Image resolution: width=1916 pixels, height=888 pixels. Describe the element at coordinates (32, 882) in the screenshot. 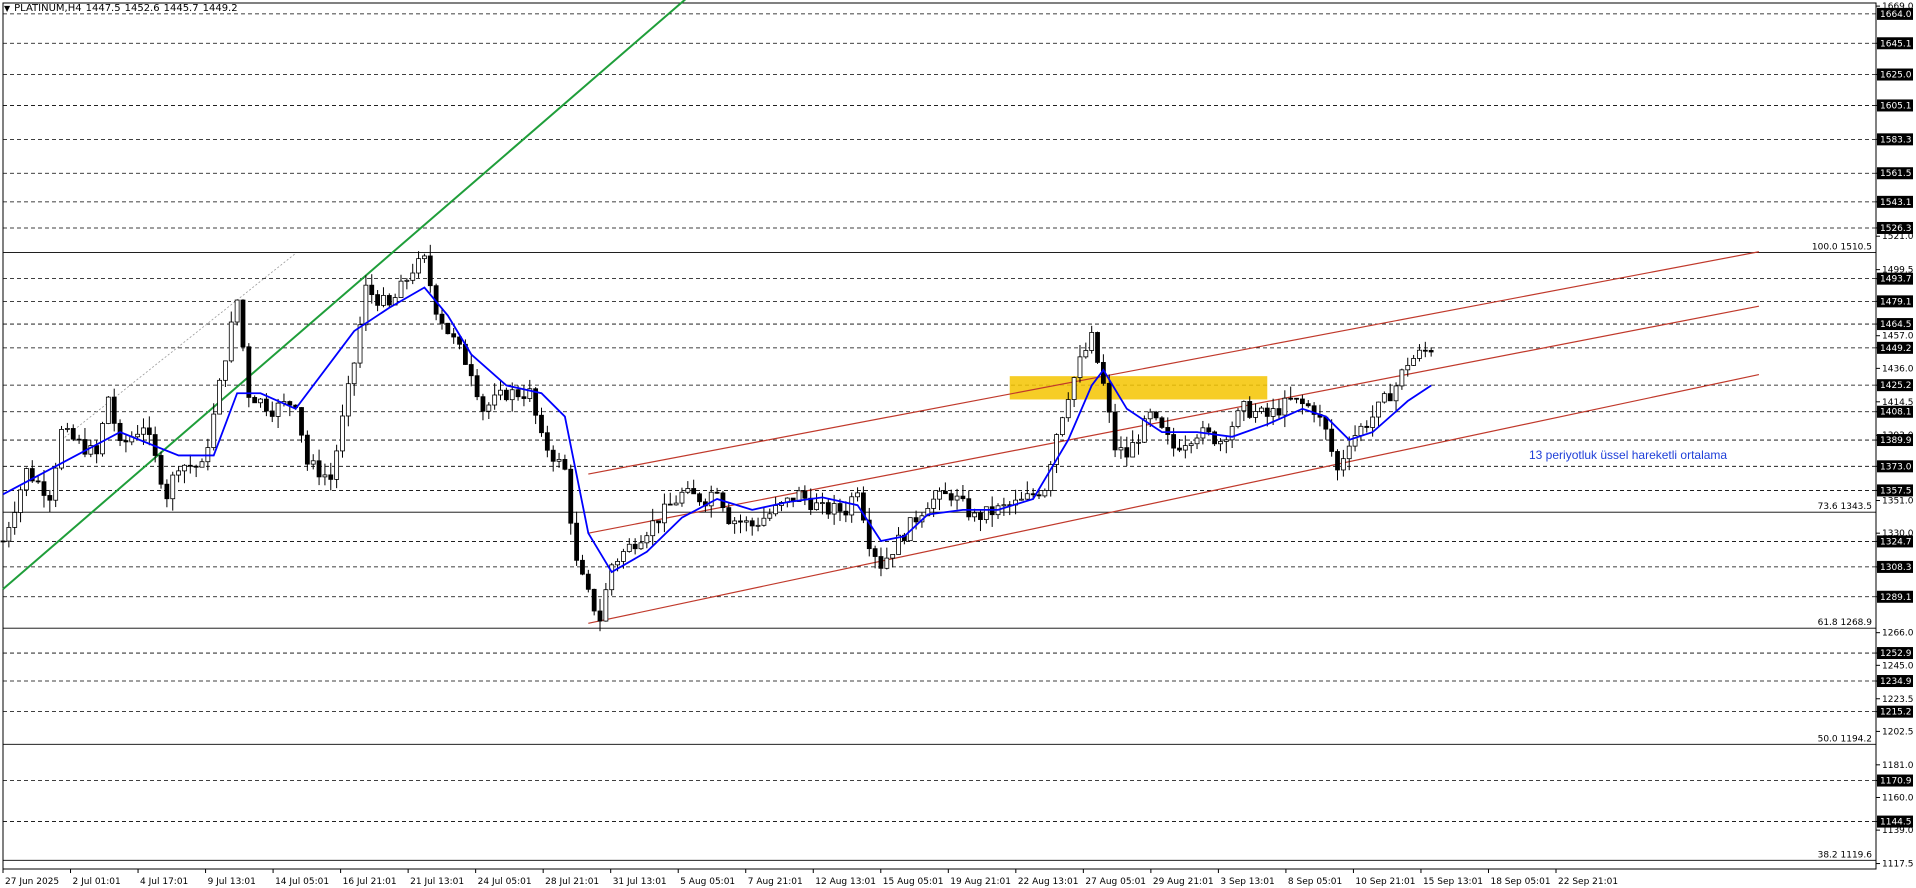

I see `x-tick-label: 27 Jun 2025` at that location.